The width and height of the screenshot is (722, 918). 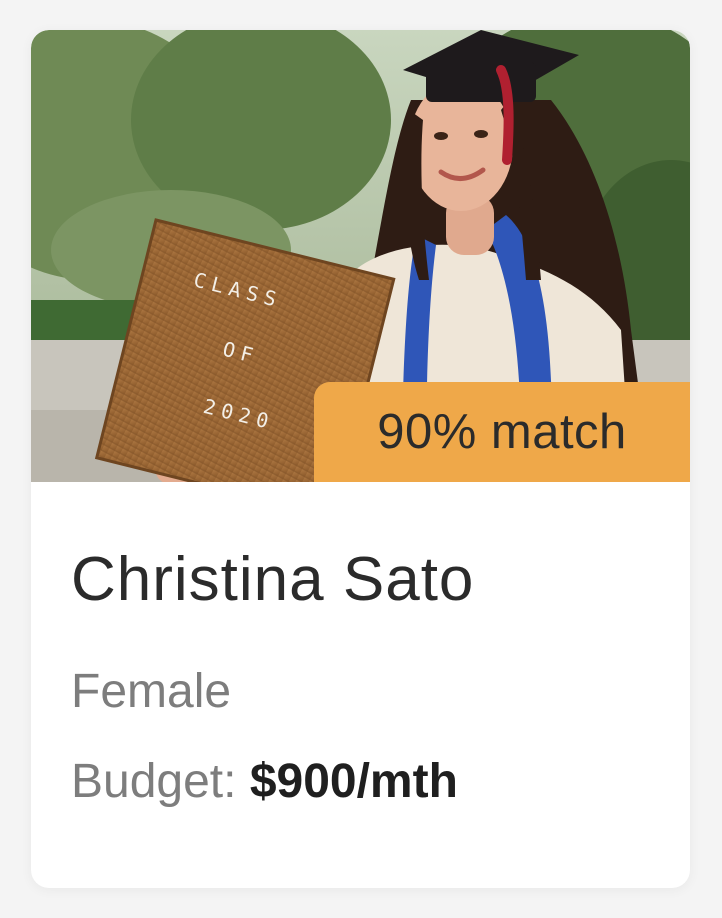 I want to click on match-label: 90% match, so click(x=502, y=432).